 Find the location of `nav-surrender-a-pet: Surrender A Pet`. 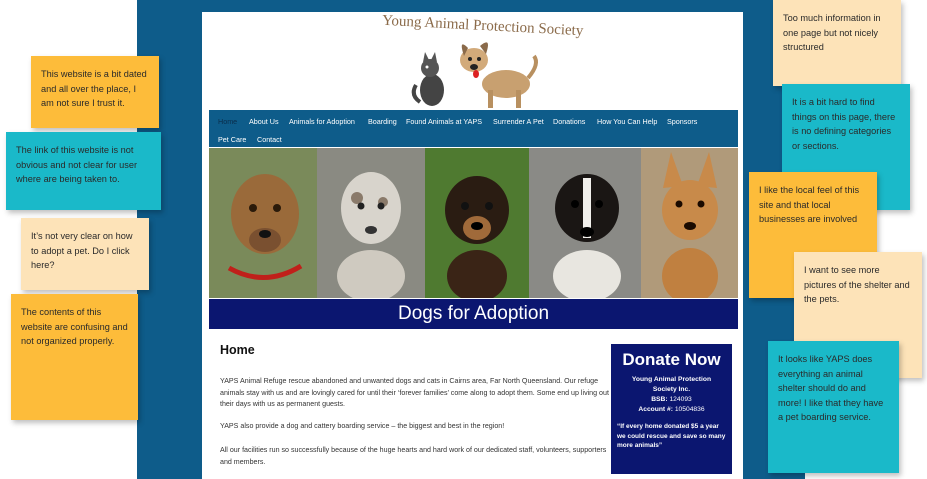

nav-surrender-a-pet: Surrender A Pet is located at coordinates (518, 121).